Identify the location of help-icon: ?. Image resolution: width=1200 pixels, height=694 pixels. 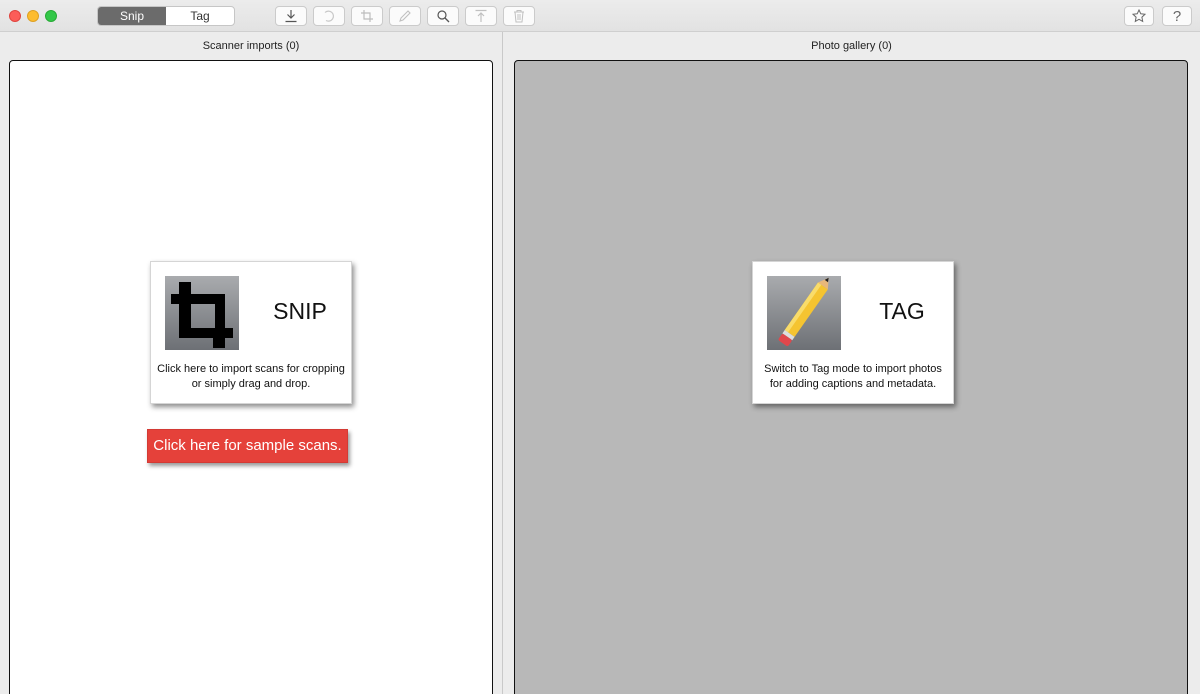
(1177, 16).